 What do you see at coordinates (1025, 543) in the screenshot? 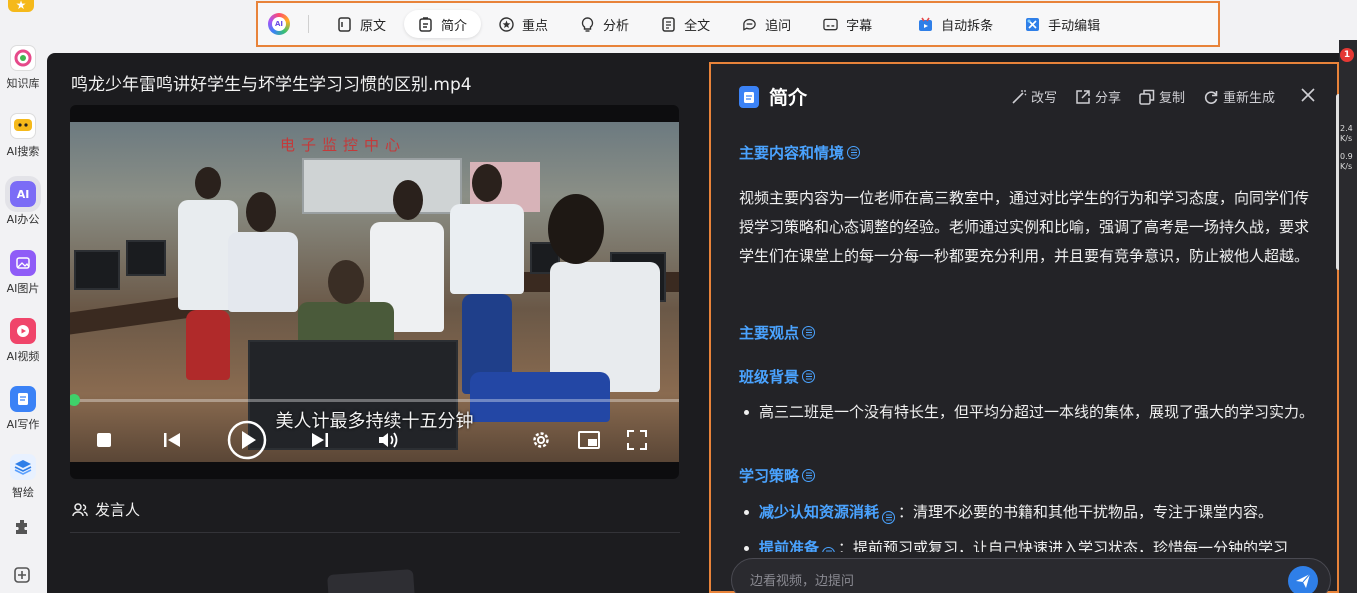
I see `list-item: 提前准备 ：提前预习或复习，让自己快速进入学习状态，珍惜每一分钟的学习` at bounding box center [1025, 543].